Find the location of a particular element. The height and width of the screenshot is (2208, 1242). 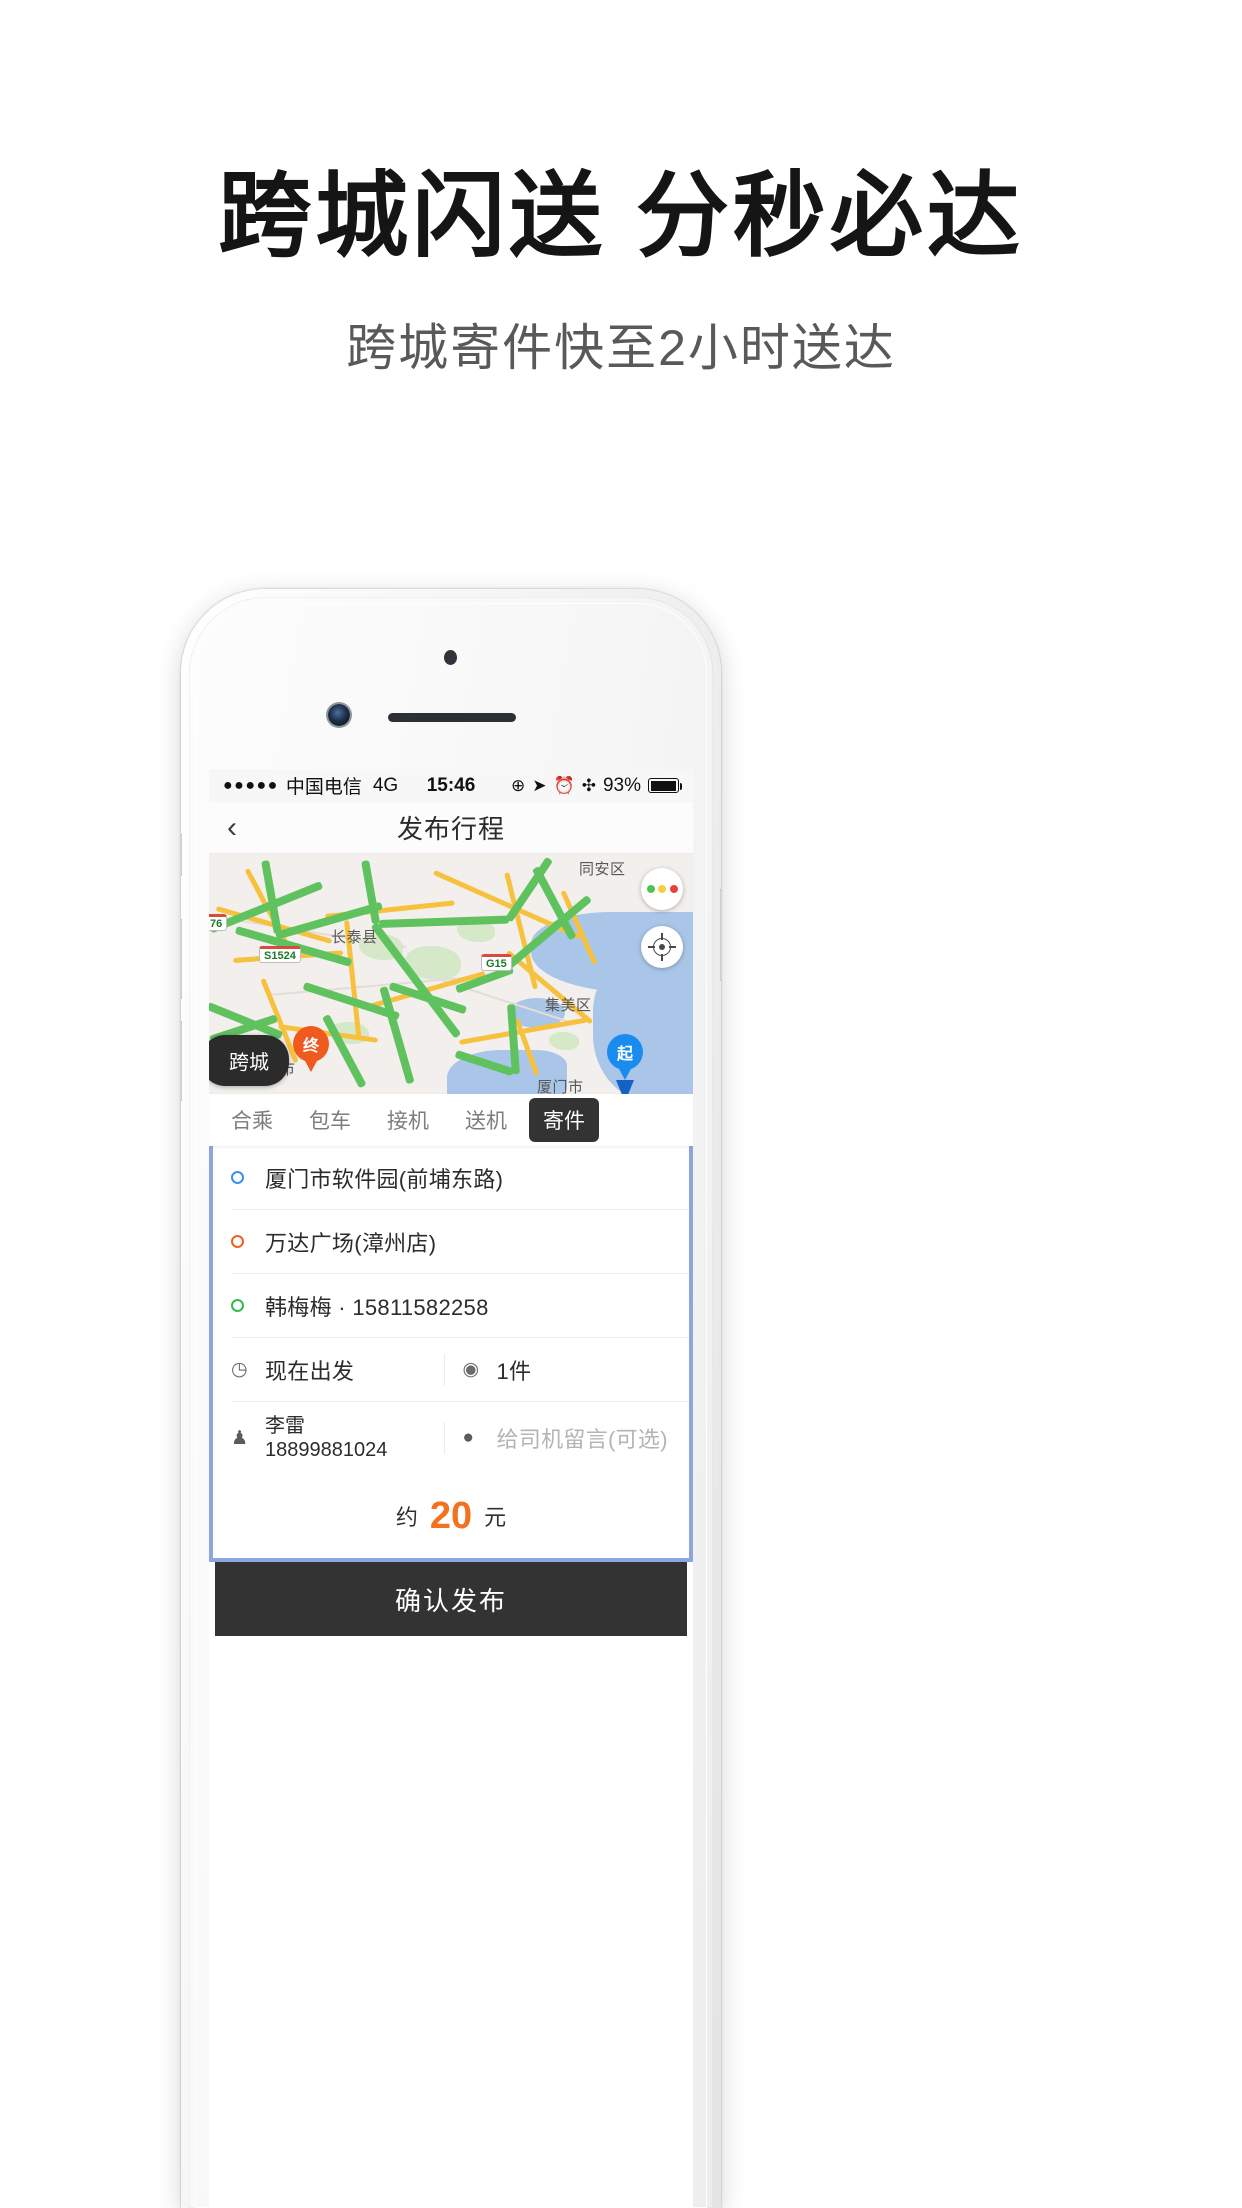

mute-switch is located at coordinates (181, 855).